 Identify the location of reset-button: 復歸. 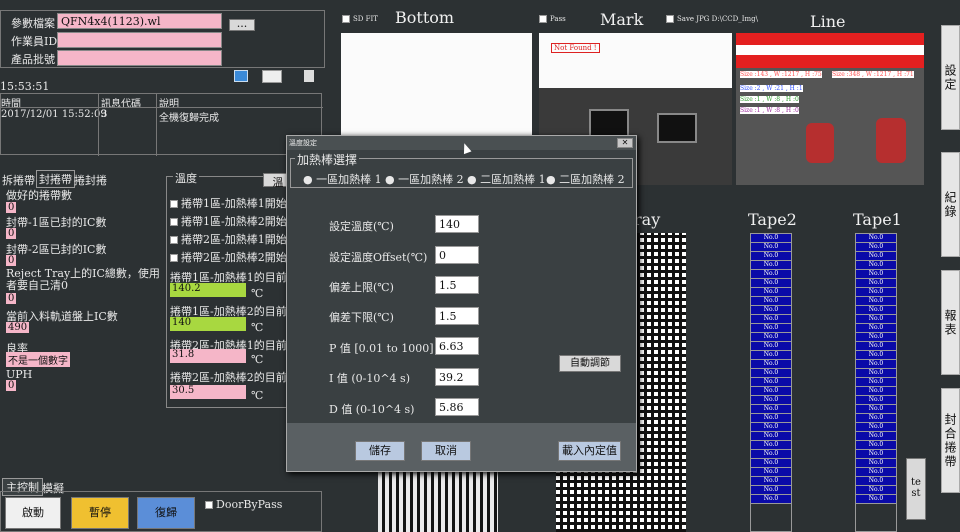
(166, 513).